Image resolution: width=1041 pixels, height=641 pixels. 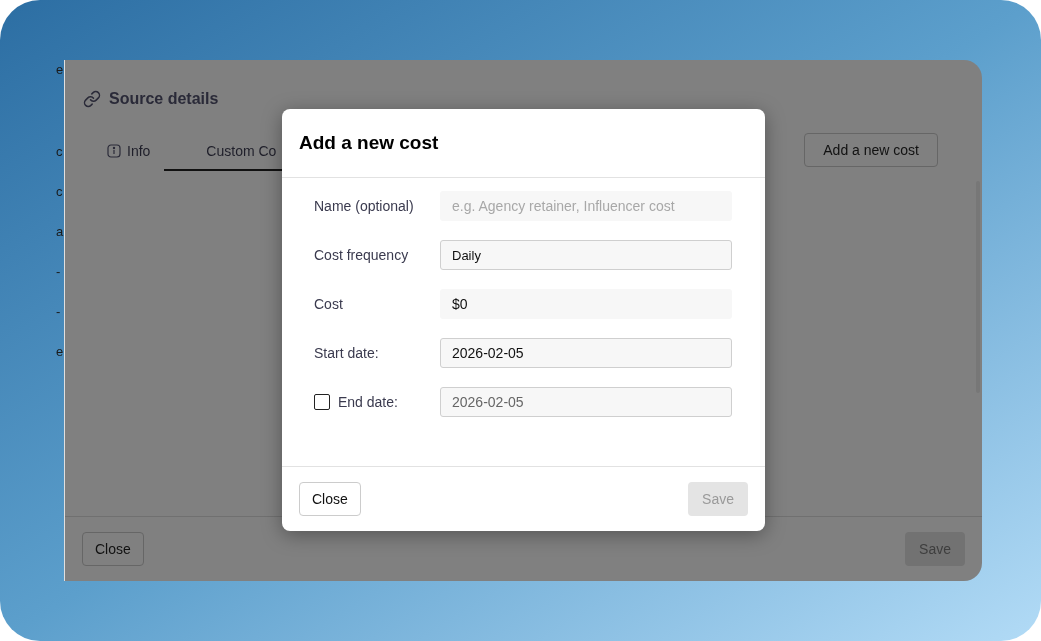 I want to click on field-label: Cost, so click(x=328, y=304).